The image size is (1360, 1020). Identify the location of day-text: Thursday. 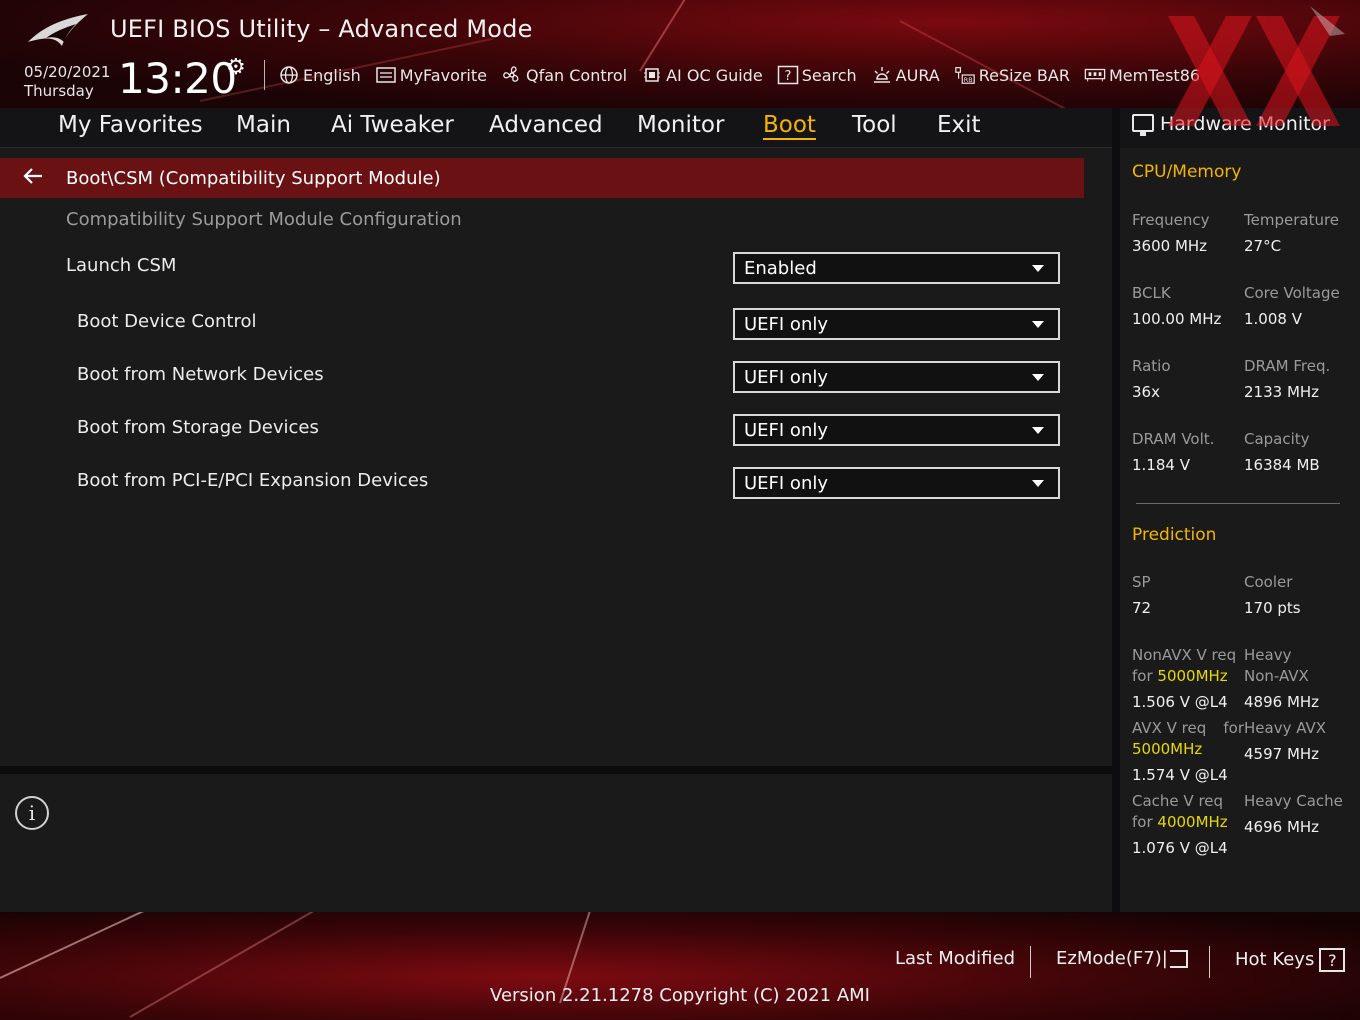
(59, 91).